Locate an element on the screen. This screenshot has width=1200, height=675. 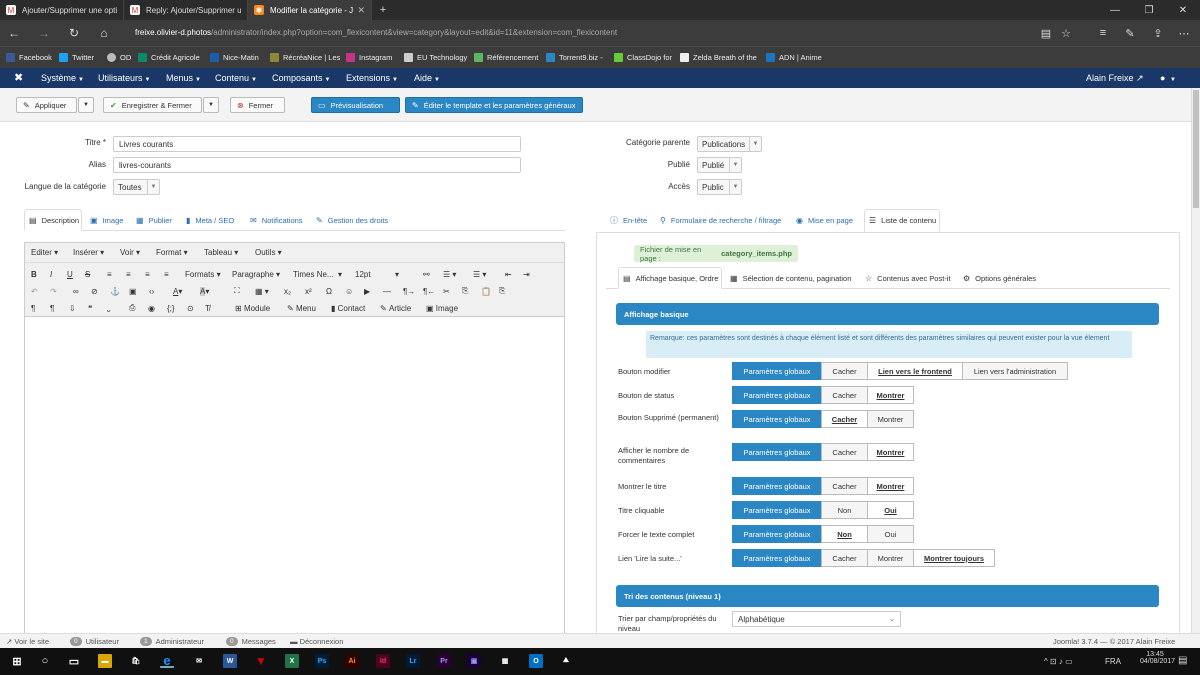
insert-module-button: ⊞ Module is located at coordinates (252, 308).